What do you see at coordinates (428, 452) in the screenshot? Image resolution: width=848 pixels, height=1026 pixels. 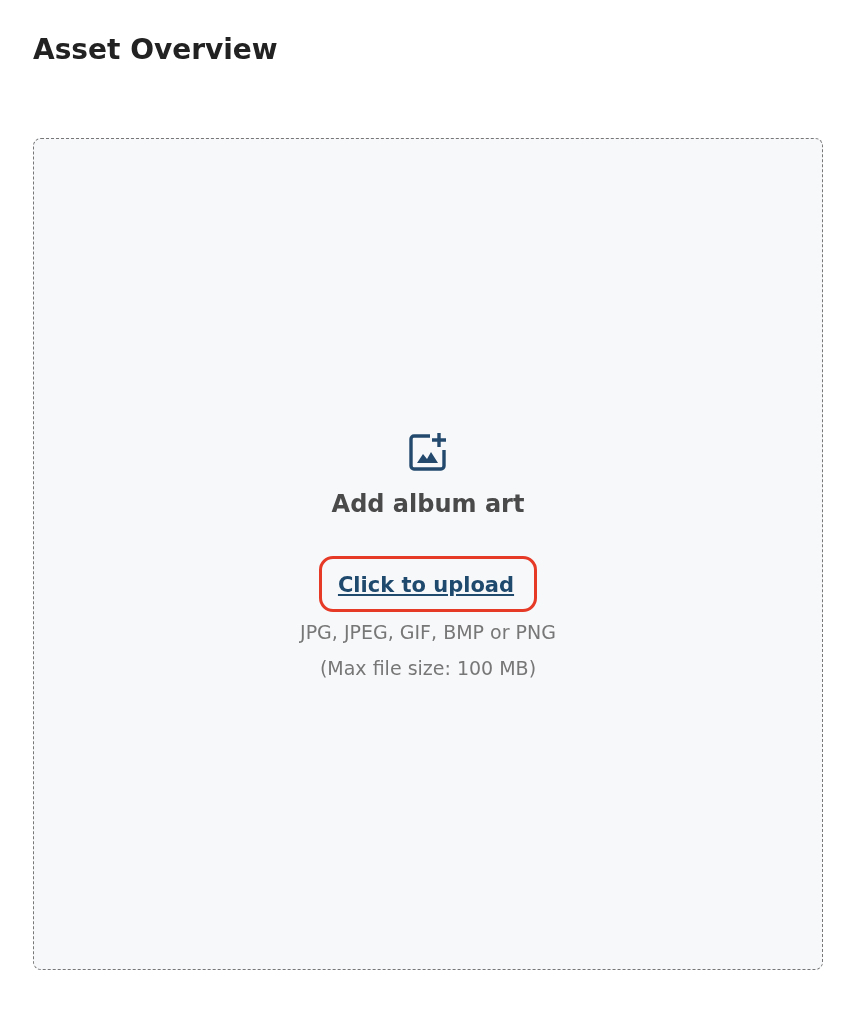 I see `add-image-icon` at bounding box center [428, 452].